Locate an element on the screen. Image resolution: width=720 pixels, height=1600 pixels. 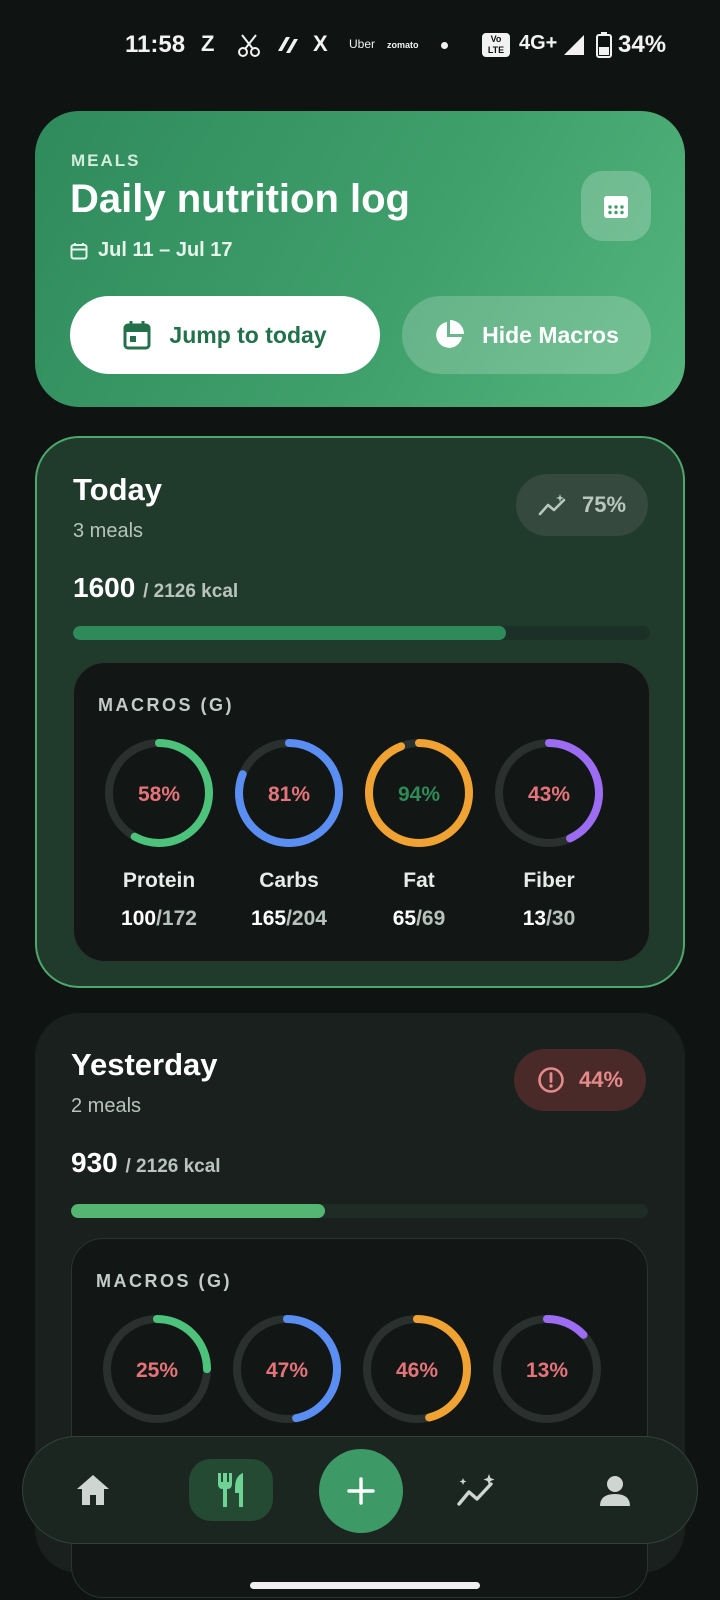
date-range: Jul 11 – Jul 17 is located at coordinates (151, 250).